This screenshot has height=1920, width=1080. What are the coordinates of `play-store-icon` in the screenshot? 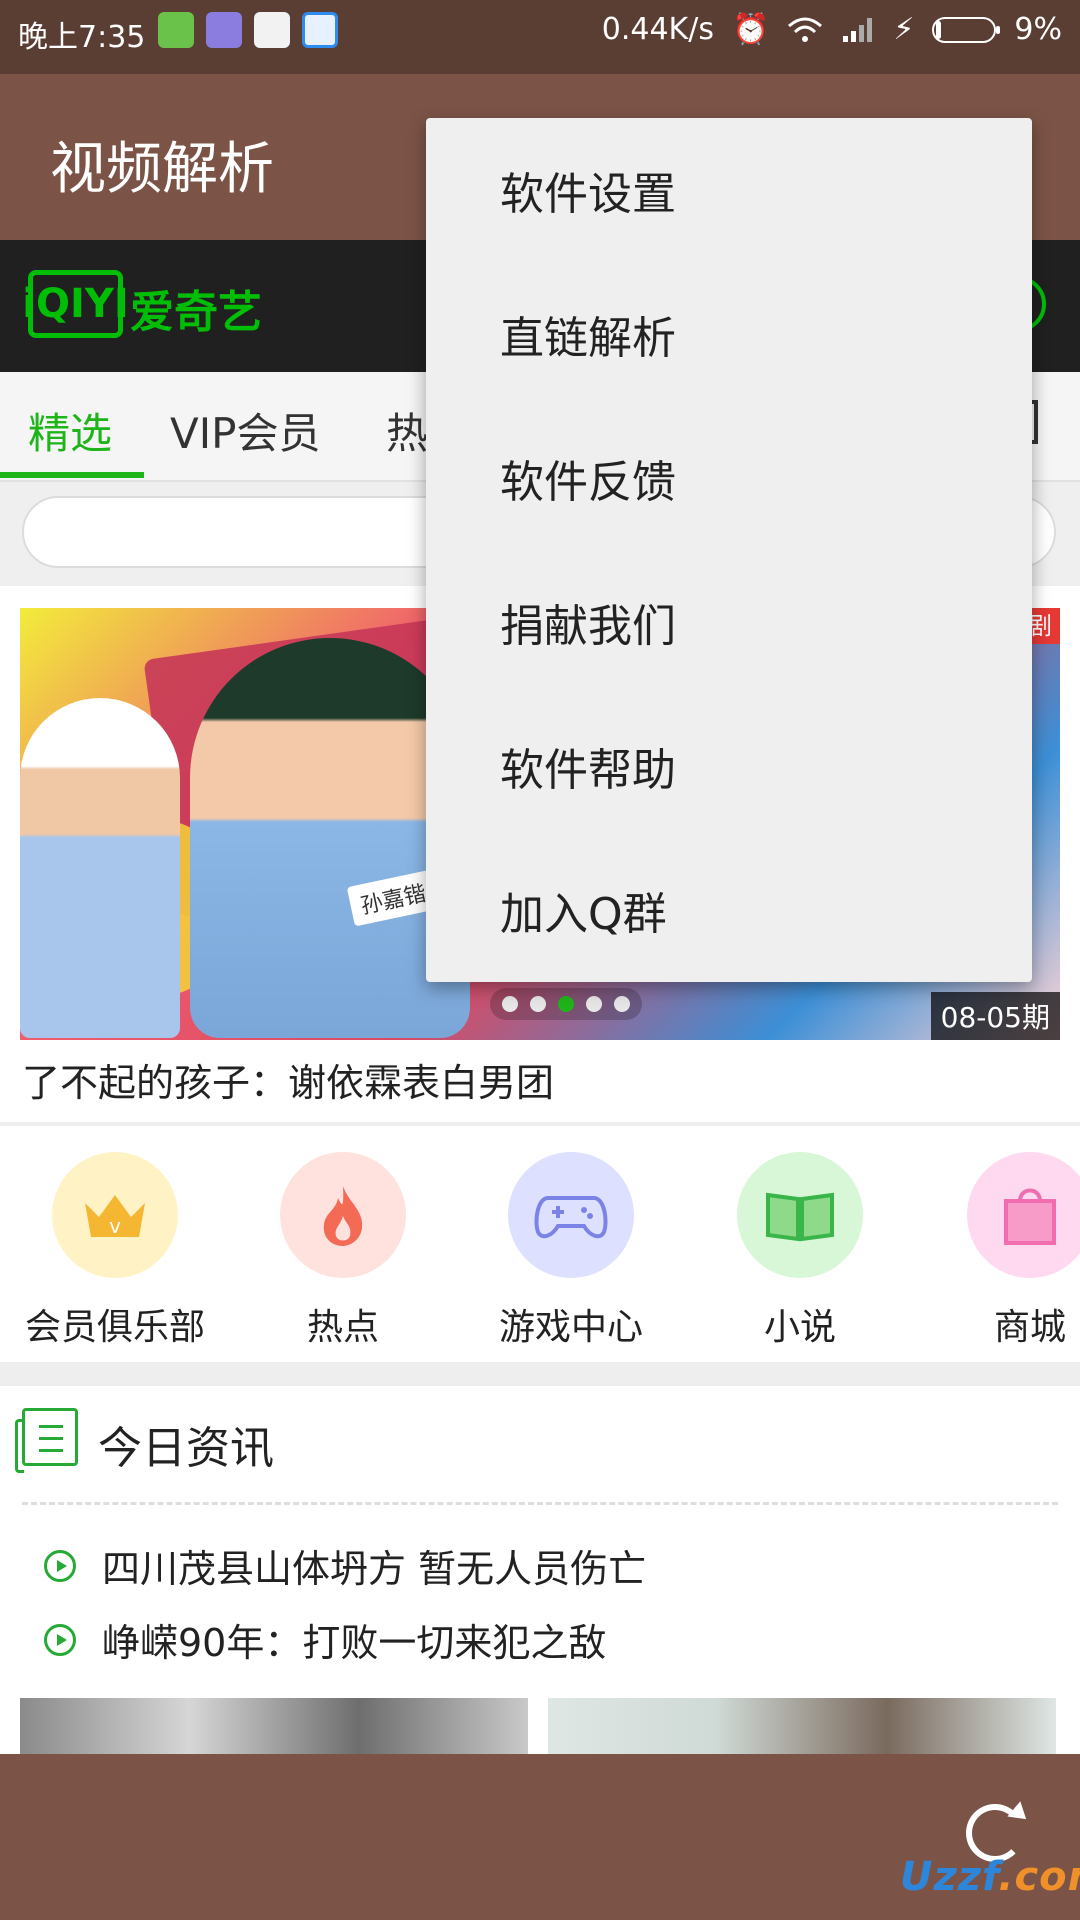 It's located at (272, 30).